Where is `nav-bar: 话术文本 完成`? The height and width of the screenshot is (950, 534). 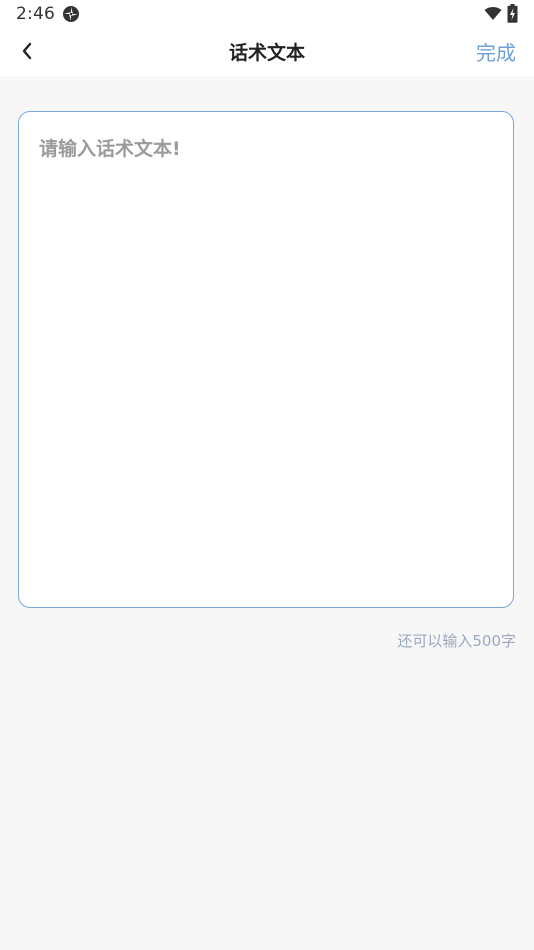 nav-bar: 话术文本 完成 is located at coordinates (267, 52).